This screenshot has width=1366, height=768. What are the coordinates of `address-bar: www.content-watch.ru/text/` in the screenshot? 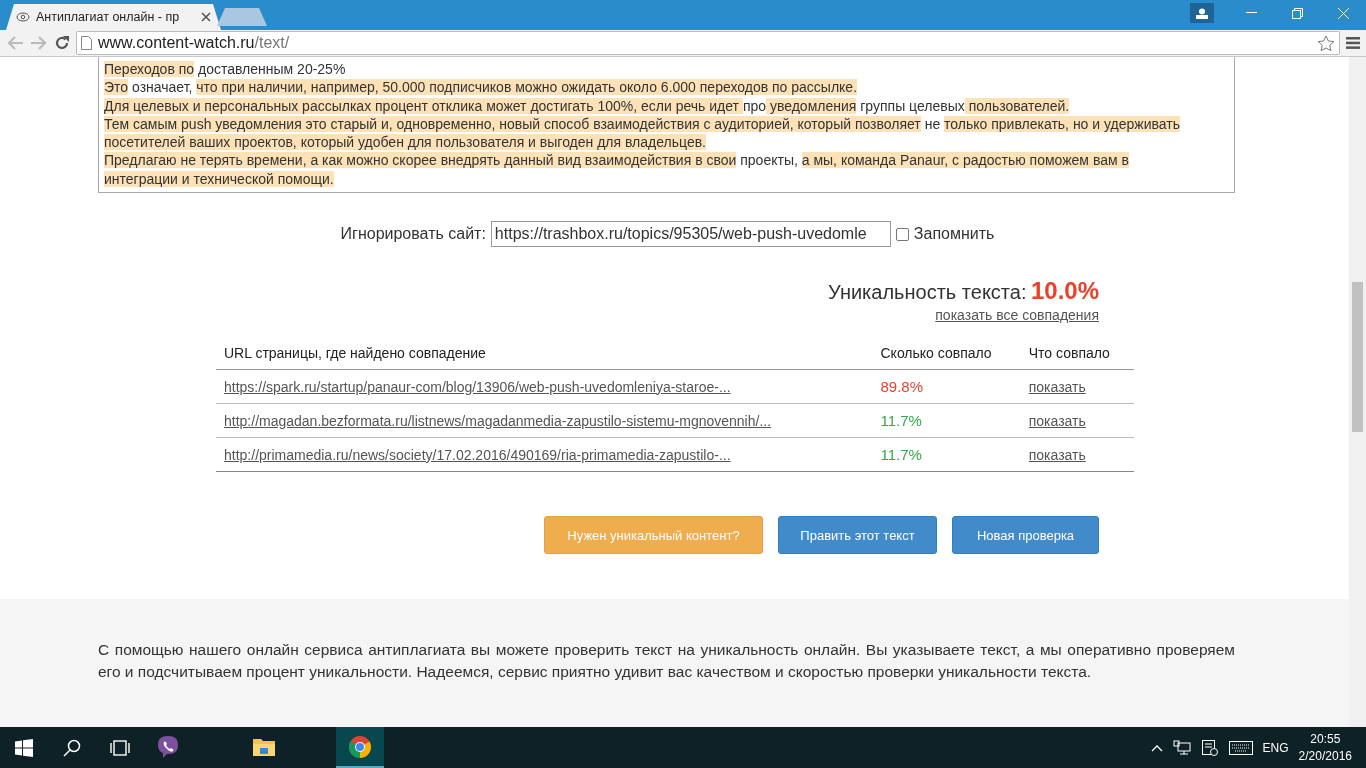 It's located at (708, 43).